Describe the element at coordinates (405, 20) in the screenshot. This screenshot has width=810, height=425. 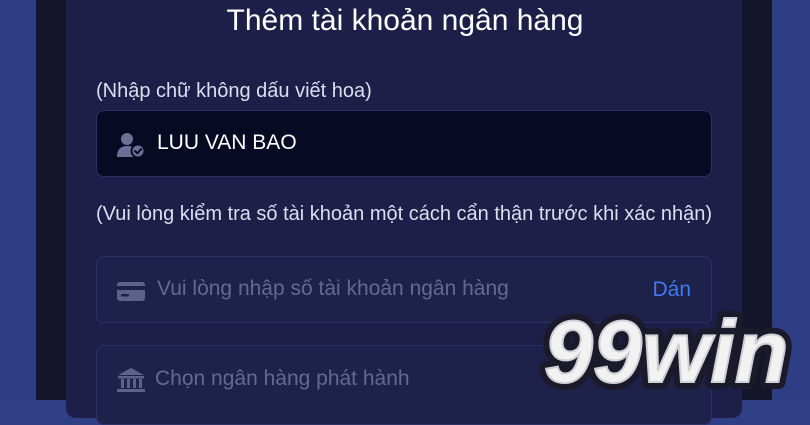
I see `dialog-title: Thêm tài khoản ngân hàng` at that location.